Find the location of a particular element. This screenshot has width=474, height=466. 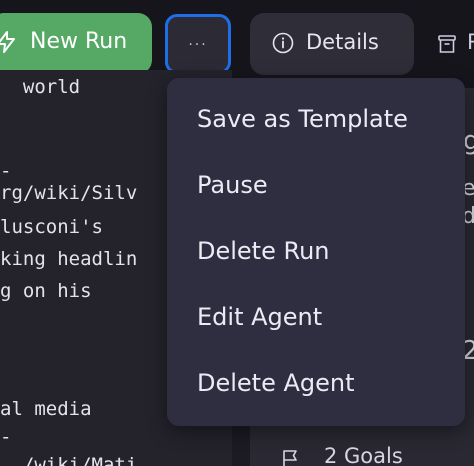

details-label: Details is located at coordinates (342, 42).